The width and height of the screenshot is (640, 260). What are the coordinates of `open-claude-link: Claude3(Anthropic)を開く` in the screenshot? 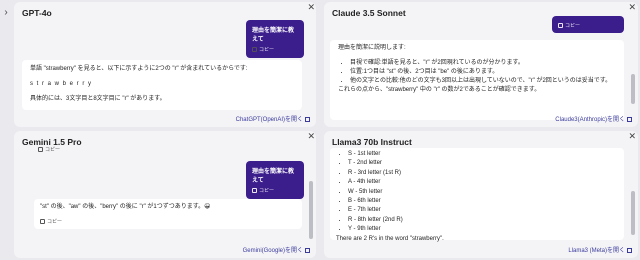 It's located at (593, 118).